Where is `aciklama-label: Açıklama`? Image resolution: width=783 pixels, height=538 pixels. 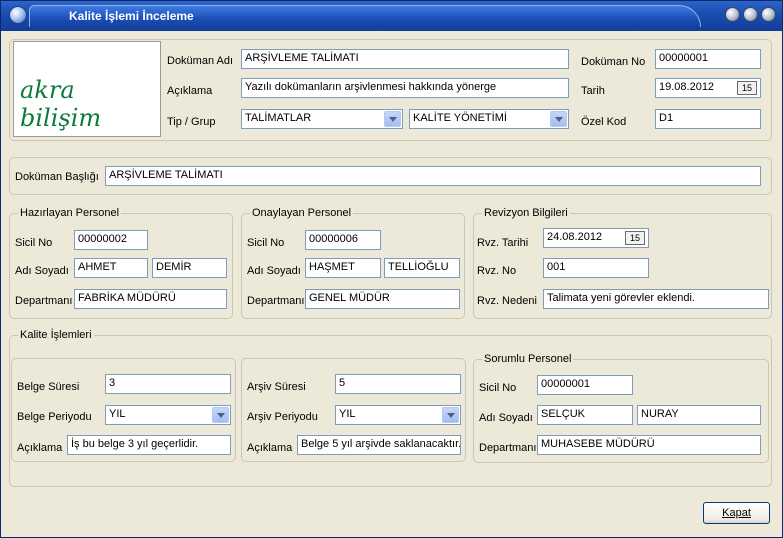 aciklama-label: Açıklama is located at coordinates (190, 91).